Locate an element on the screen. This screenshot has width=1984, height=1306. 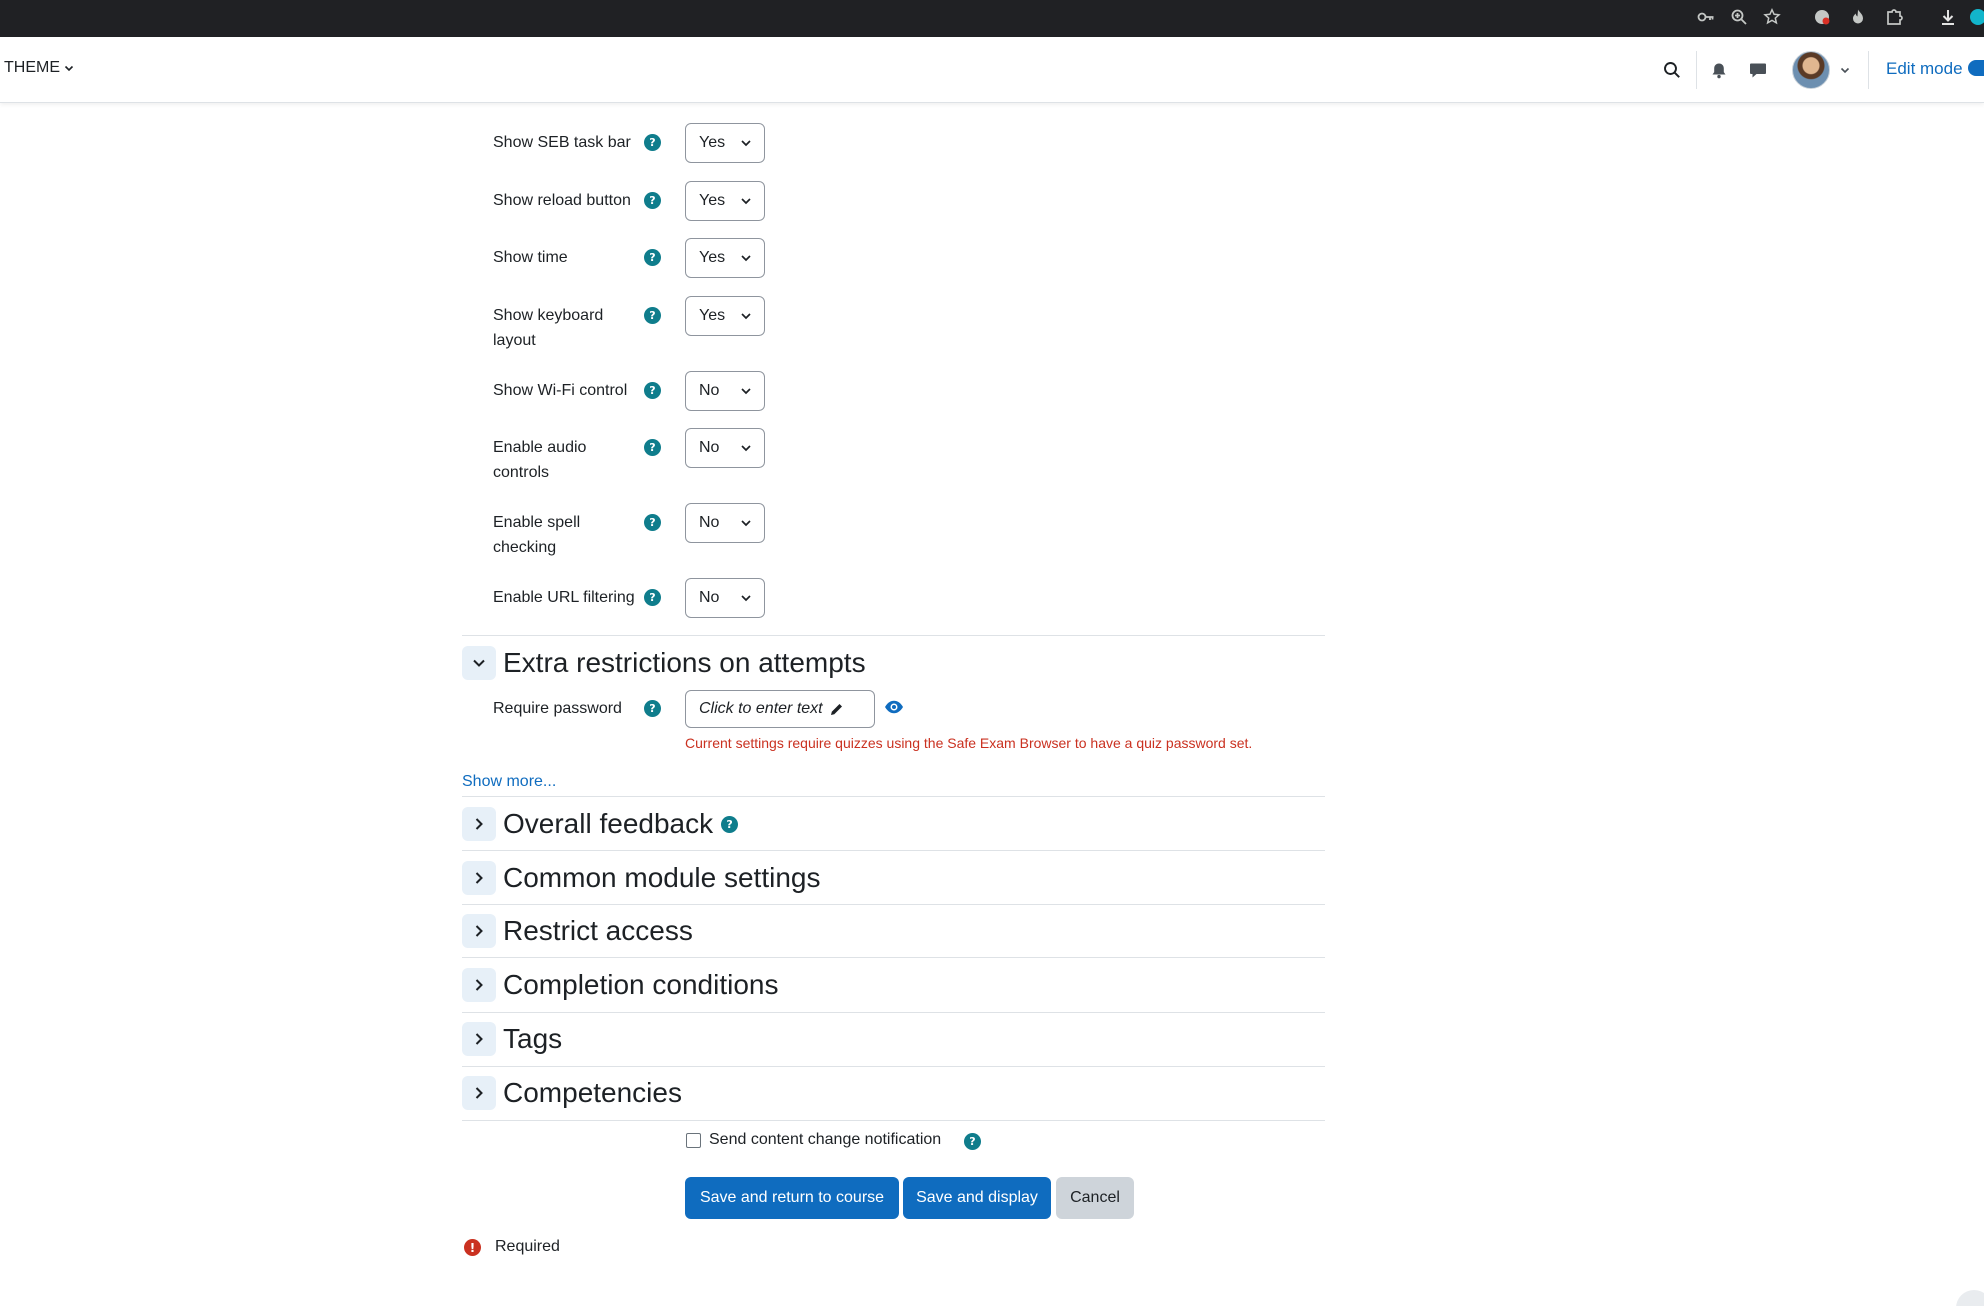
section-title: Overall feedback is located at coordinates (608, 824).